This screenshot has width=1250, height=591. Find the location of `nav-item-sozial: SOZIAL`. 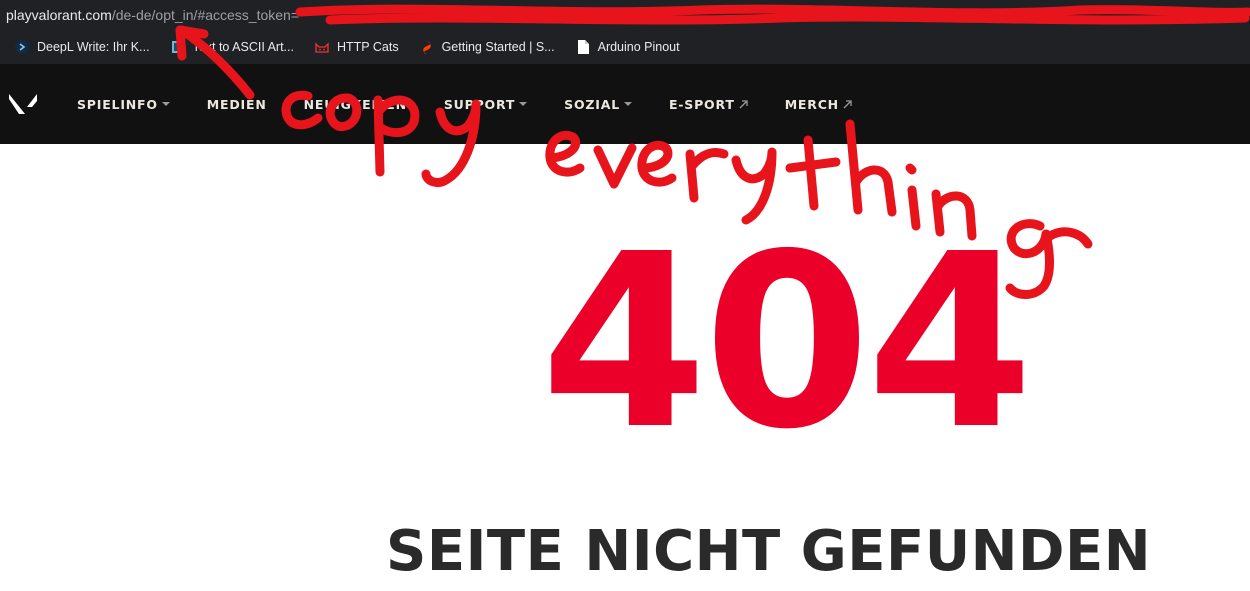

nav-item-sozial: SOZIAL is located at coordinates (598, 104).